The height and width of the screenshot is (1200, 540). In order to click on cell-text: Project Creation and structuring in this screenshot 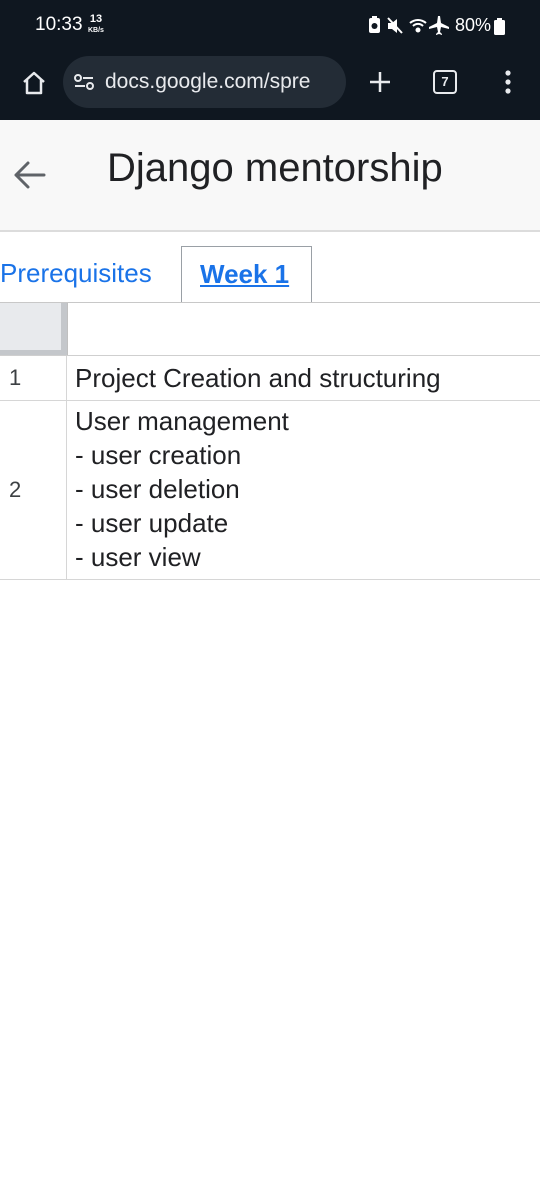, I will do `click(258, 378)`.